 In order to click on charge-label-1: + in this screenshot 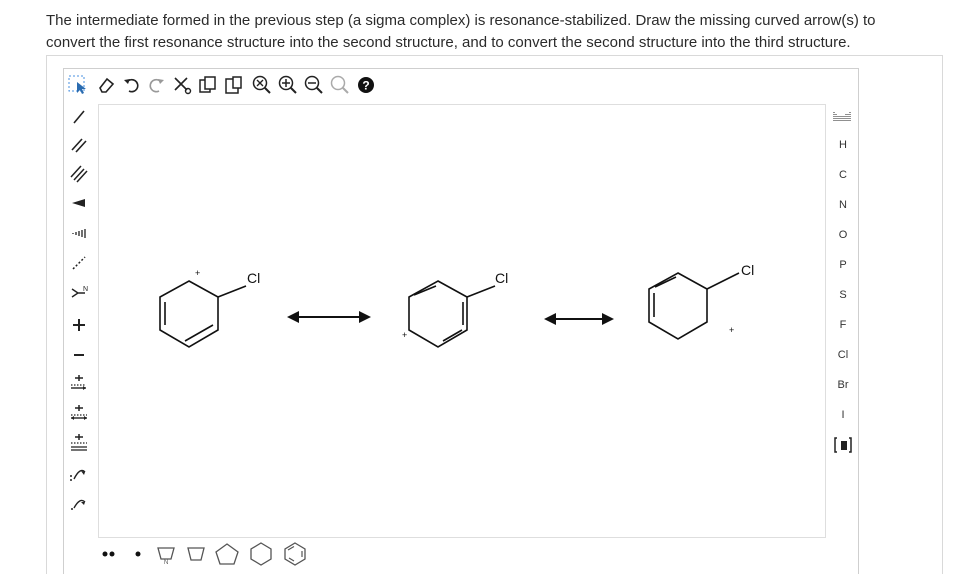, I will do `click(197, 273)`.